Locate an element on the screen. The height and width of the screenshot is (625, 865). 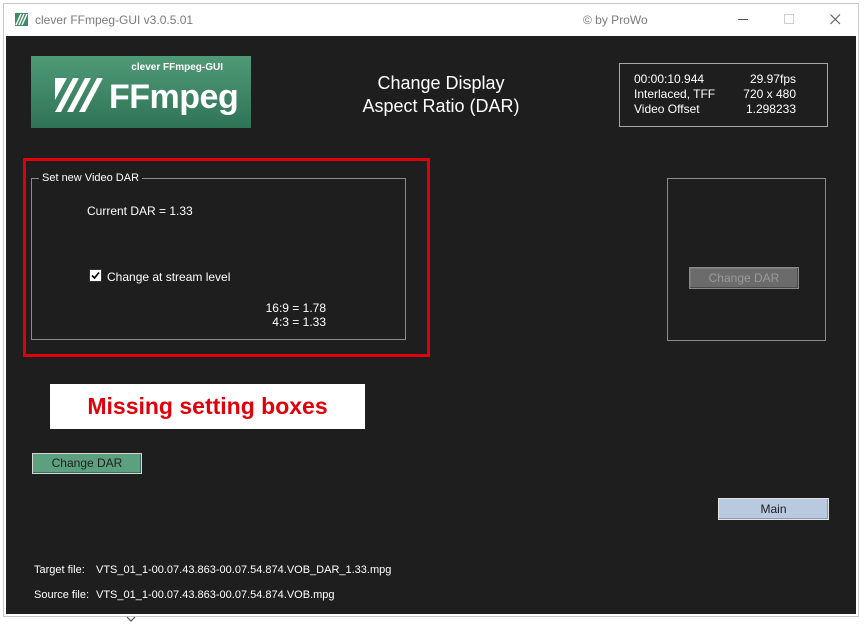
chevron-down-icon is located at coordinates (131, 619).